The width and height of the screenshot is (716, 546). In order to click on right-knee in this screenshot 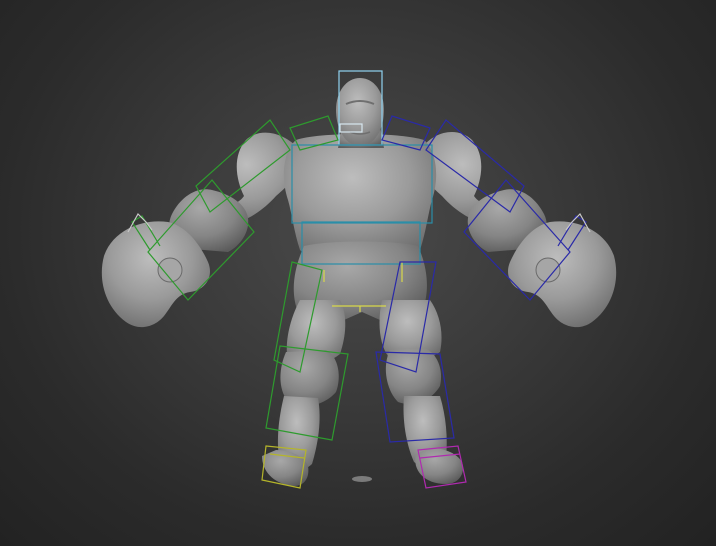, I will do `click(413, 376)`.